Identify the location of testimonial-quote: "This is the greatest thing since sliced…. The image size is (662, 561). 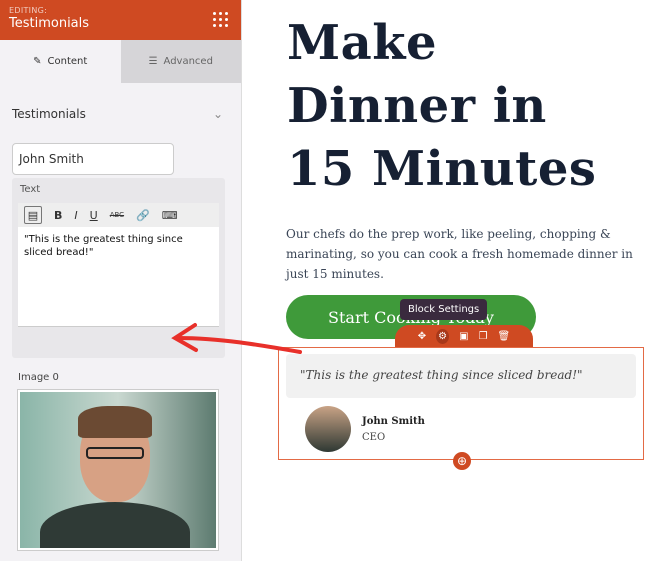
(461, 376).